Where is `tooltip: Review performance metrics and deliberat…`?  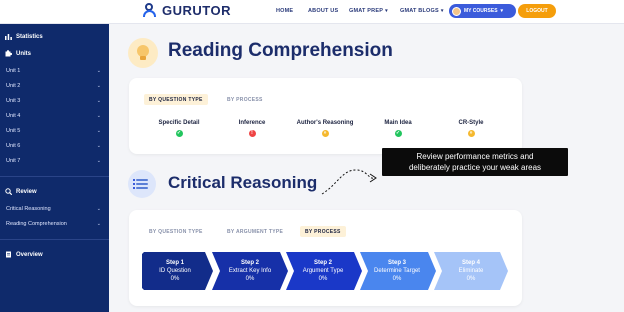 tooltip: Review performance metrics and deliberat… is located at coordinates (475, 162).